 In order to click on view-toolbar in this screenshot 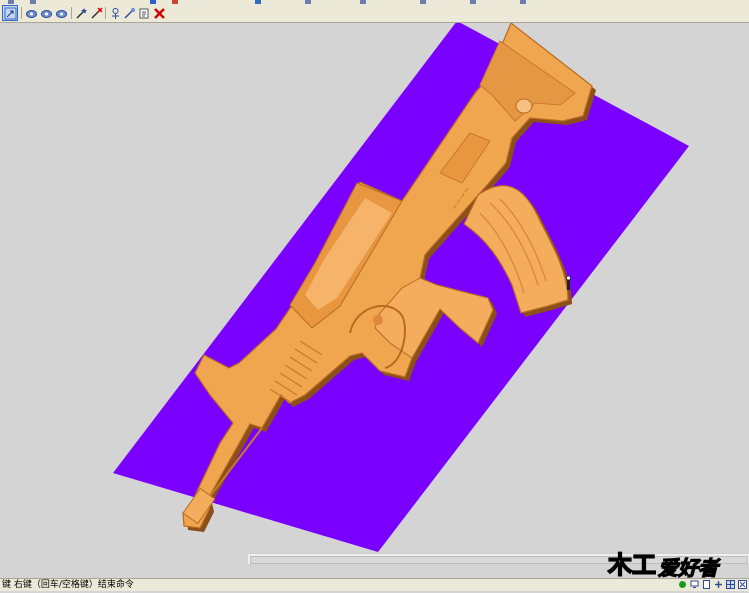, I will do `click(374, 14)`.